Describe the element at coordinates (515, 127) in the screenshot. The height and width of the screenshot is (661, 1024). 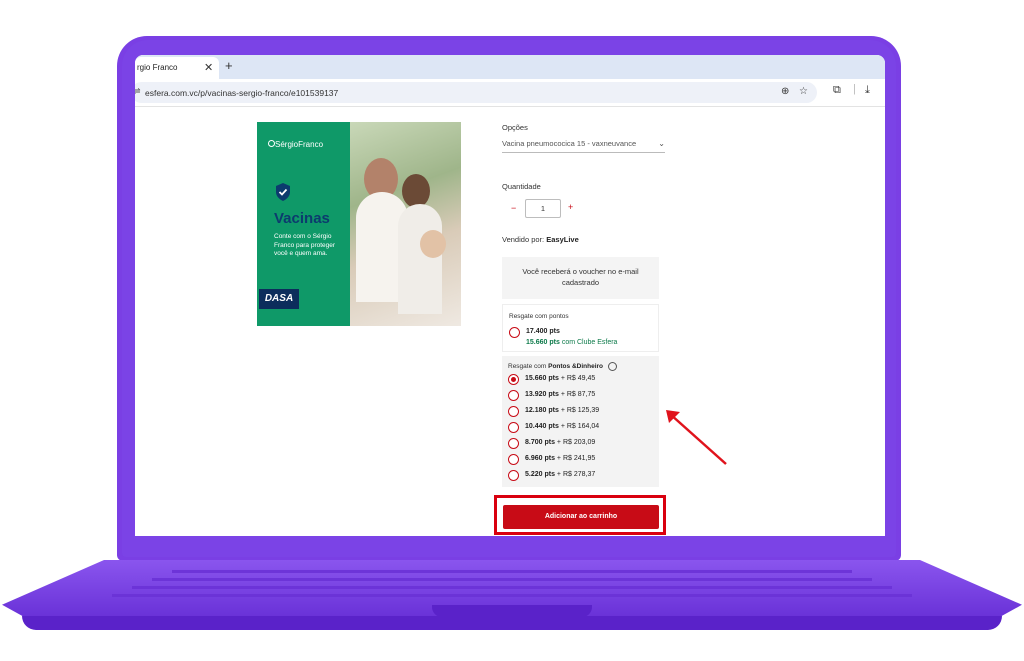
I see `options-label: Opções` at that location.